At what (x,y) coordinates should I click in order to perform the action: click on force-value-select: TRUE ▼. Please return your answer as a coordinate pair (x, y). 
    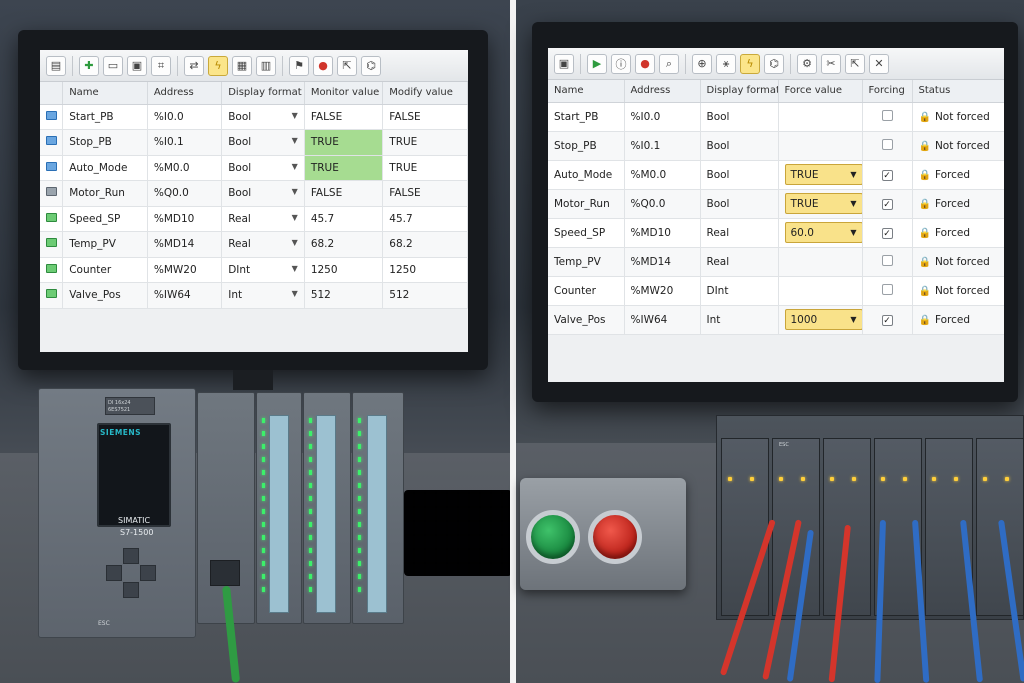
    Looking at the image, I should click on (822, 174).